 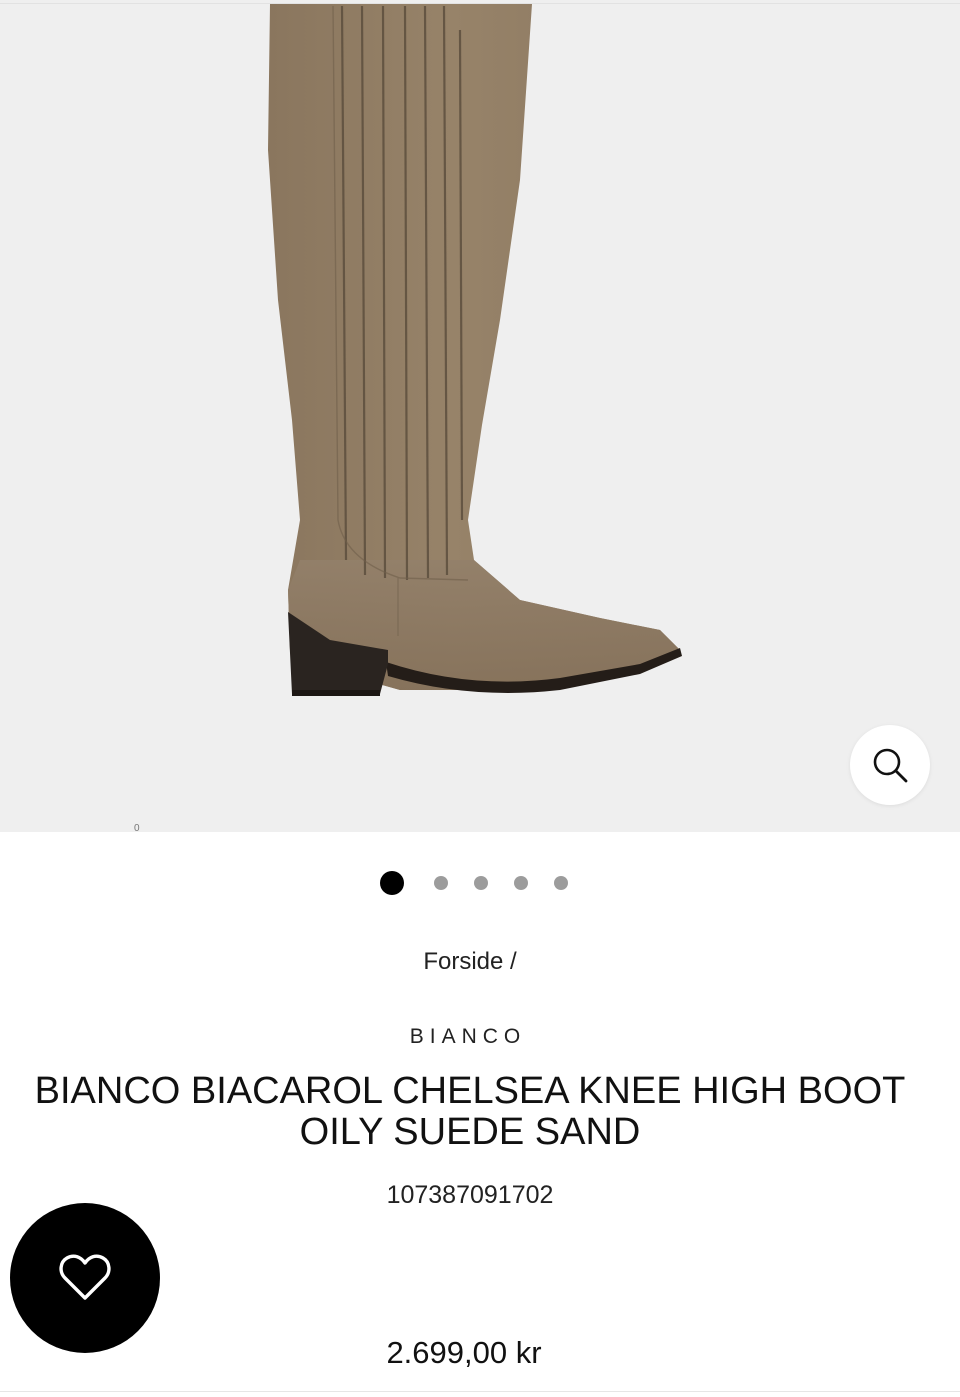 I want to click on brand-name: BIANCO, so click(x=468, y=1036).